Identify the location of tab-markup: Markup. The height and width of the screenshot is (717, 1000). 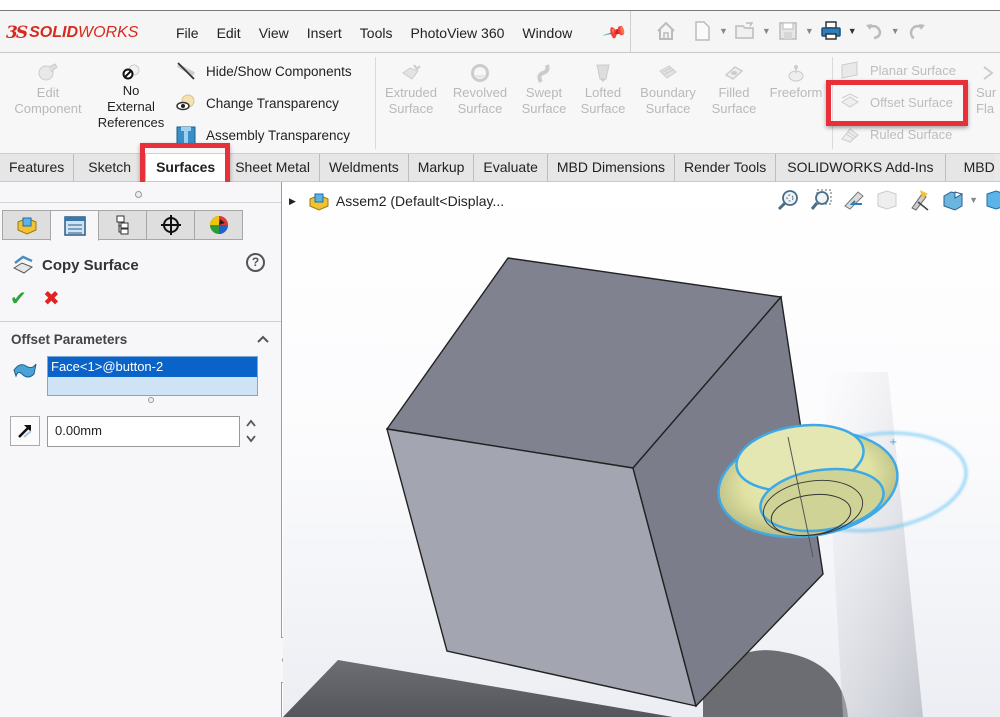
(441, 167).